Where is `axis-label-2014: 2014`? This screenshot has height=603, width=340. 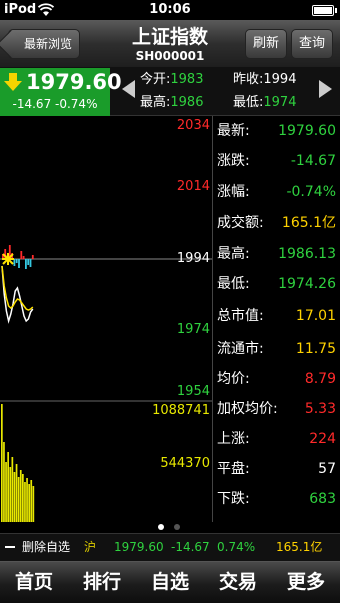 axis-label-2014: 2014 is located at coordinates (193, 186).